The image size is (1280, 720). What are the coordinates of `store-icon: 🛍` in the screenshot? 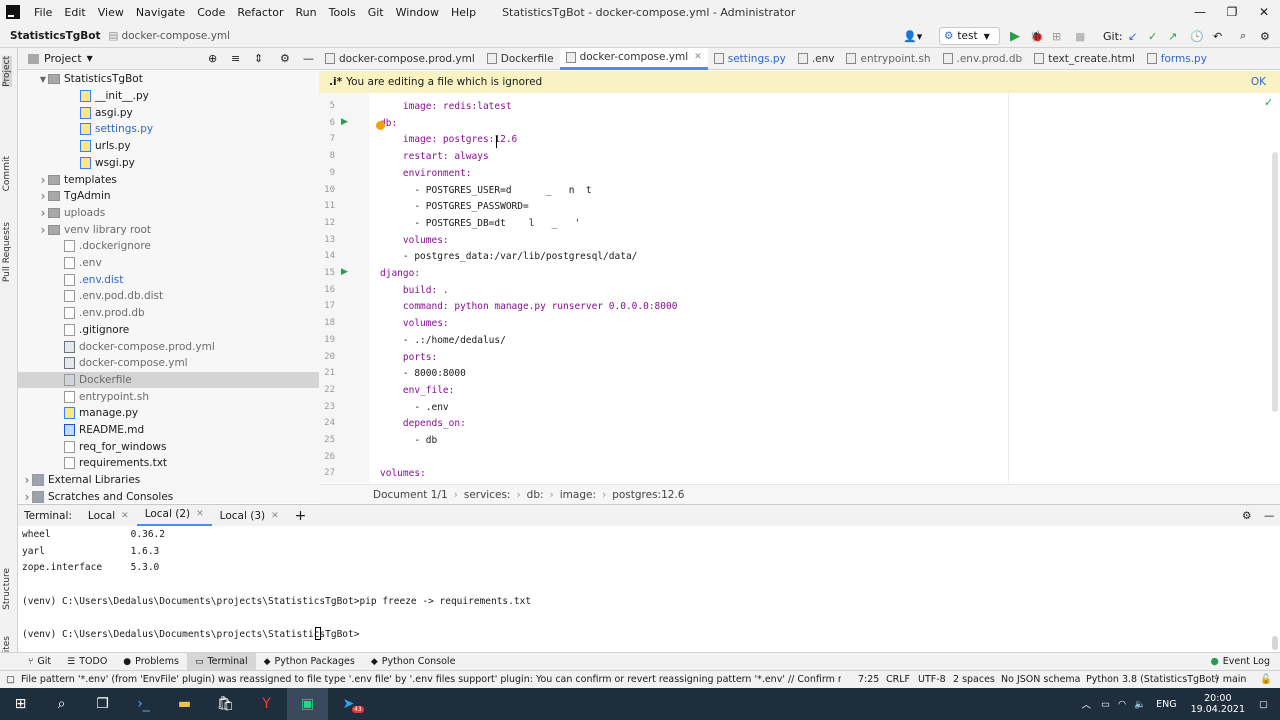 It's located at (225, 704).